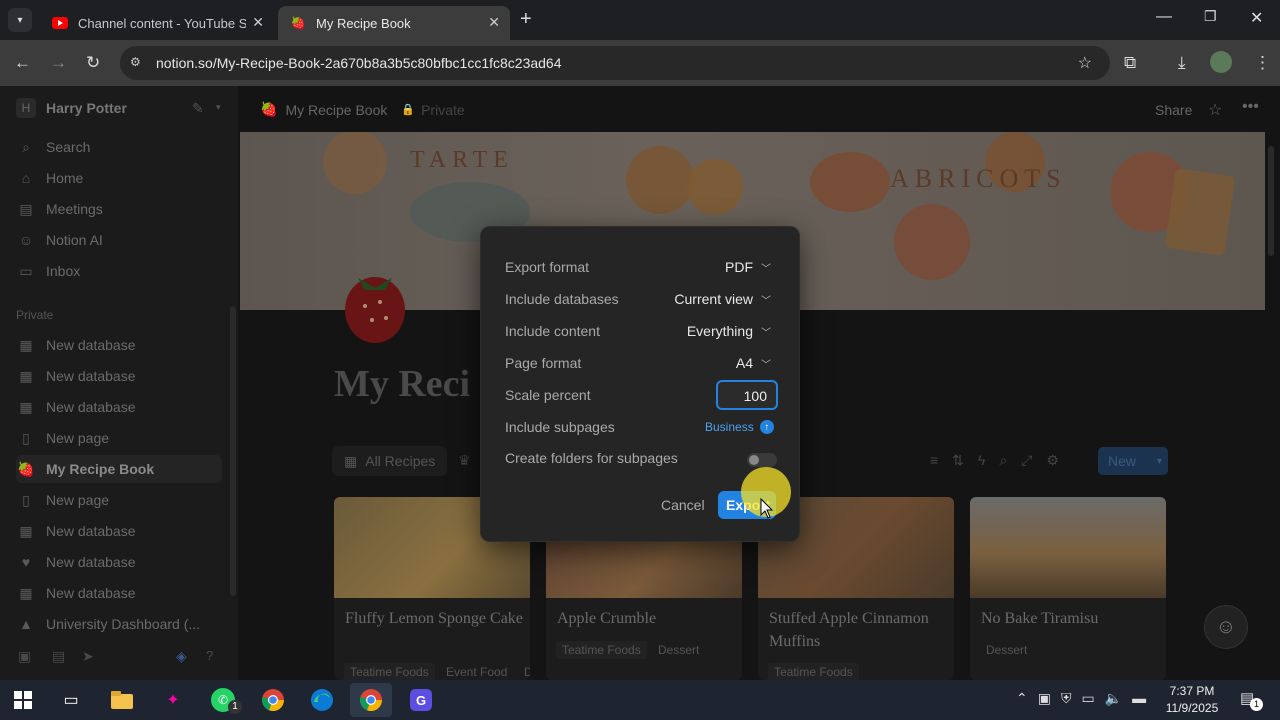  I want to click on tab-my-recipe-book: 🍓 My Recipe Book ✕, so click(394, 23).